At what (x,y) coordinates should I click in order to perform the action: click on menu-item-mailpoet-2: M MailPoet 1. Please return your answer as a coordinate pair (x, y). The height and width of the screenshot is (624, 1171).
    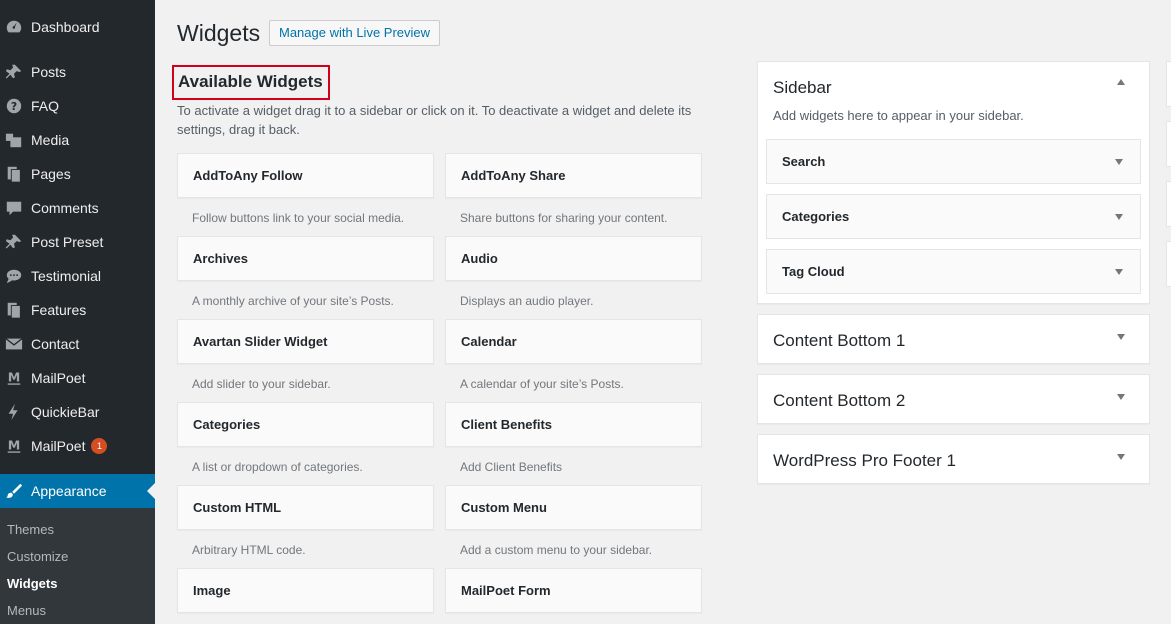
    Looking at the image, I should click on (77, 446).